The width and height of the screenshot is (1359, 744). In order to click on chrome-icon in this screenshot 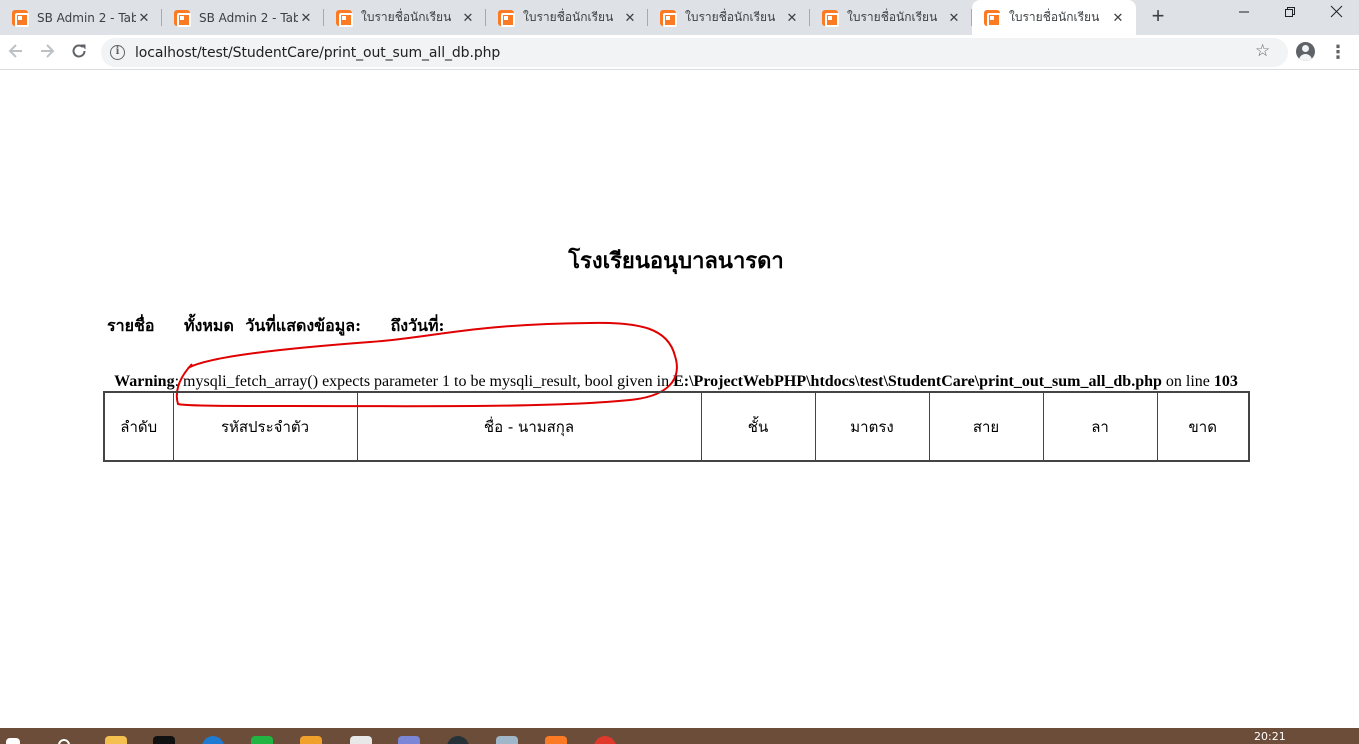, I will do `click(605, 740)`.